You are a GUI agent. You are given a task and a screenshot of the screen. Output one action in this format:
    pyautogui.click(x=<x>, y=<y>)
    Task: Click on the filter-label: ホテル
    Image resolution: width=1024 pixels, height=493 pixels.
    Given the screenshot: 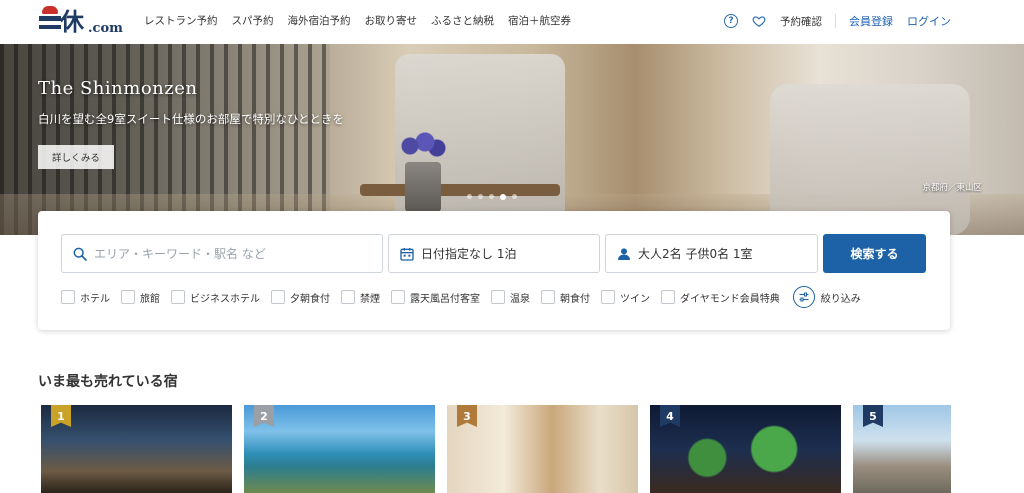 What is the action you would take?
    pyautogui.click(x=95, y=299)
    